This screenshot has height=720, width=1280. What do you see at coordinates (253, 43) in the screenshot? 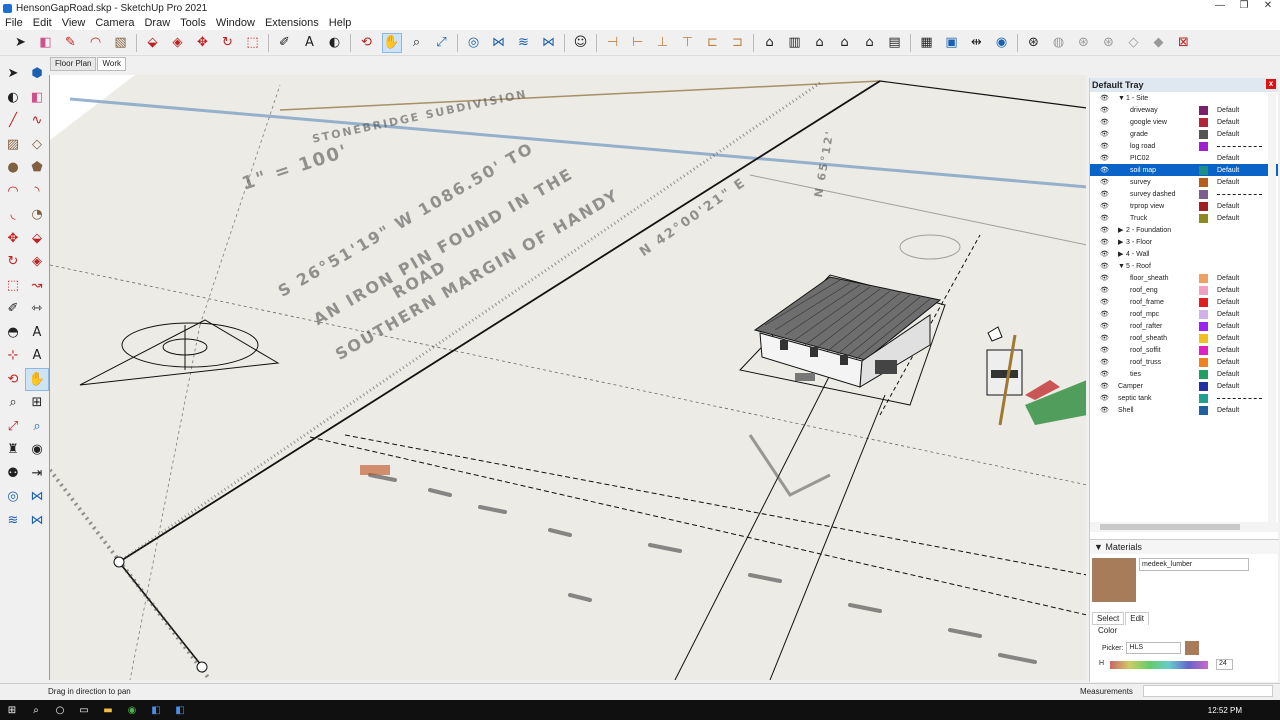
I see `scale-tool-icon: ⬚` at bounding box center [253, 43].